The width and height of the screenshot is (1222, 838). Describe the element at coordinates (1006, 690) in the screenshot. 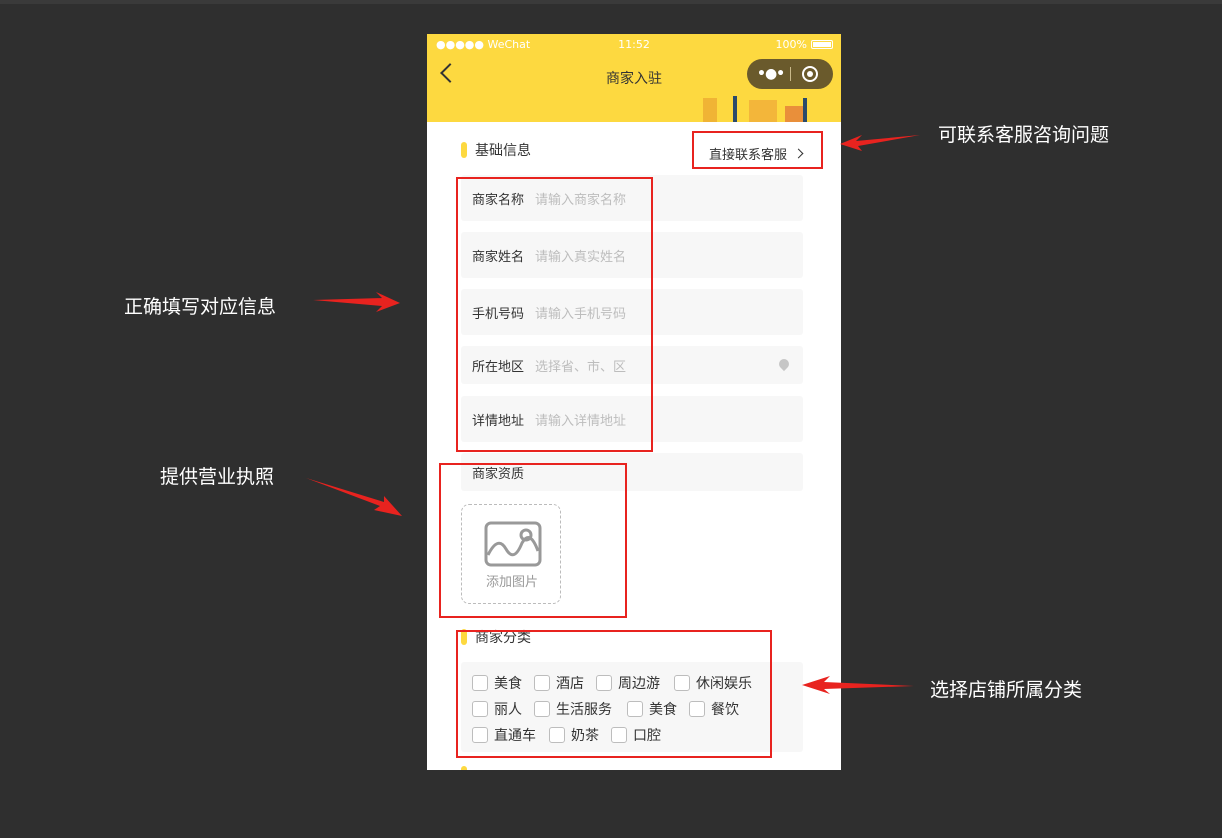

I see `note-category: 选择店铺所属分类` at that location.